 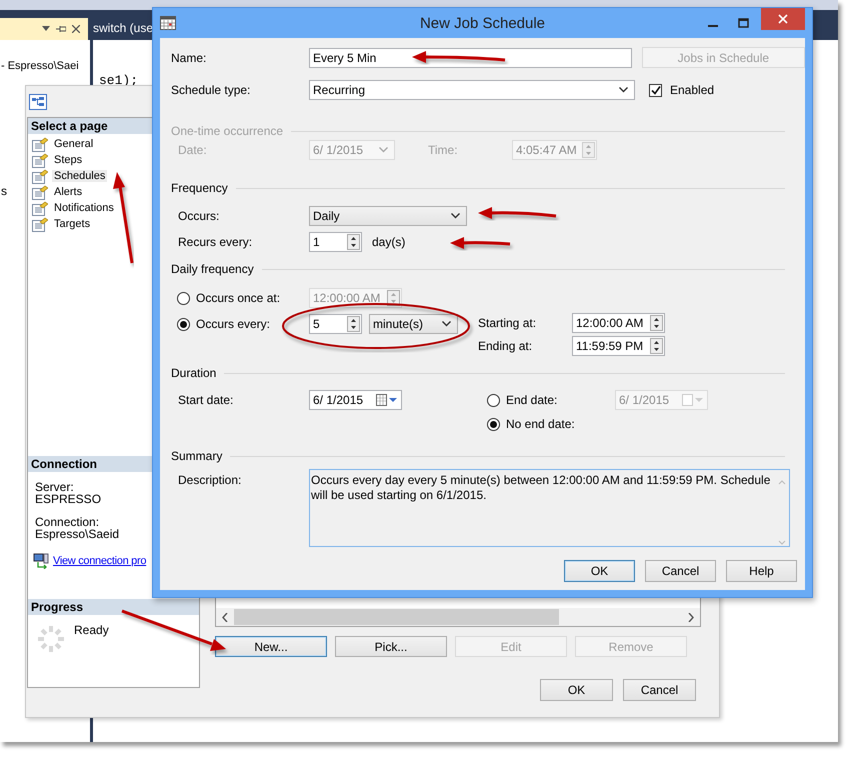 I want to click on connection-link: View connection pro, so click(x=99, y=561).